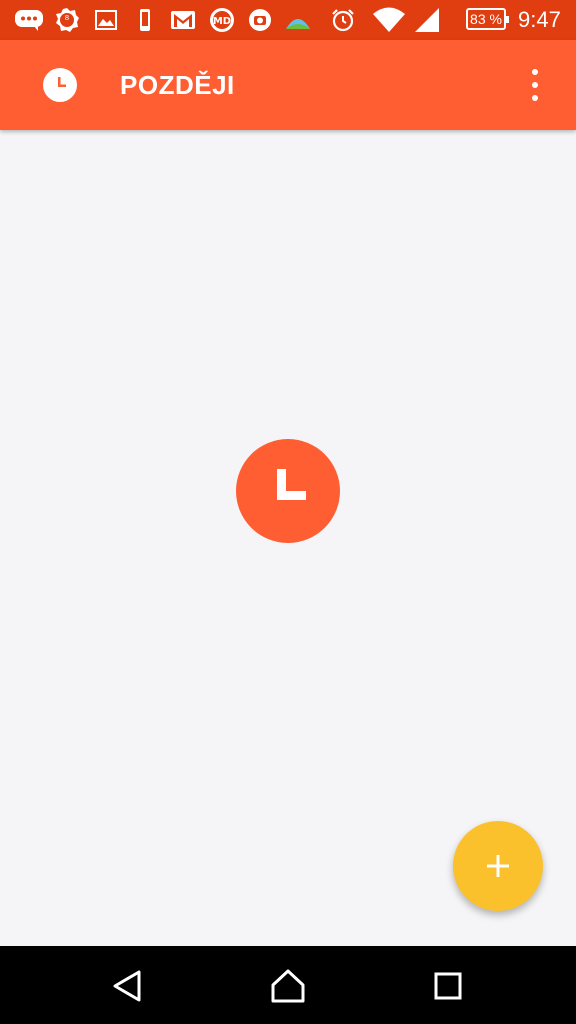  I want to click on phone-icon, so click(145, 20).